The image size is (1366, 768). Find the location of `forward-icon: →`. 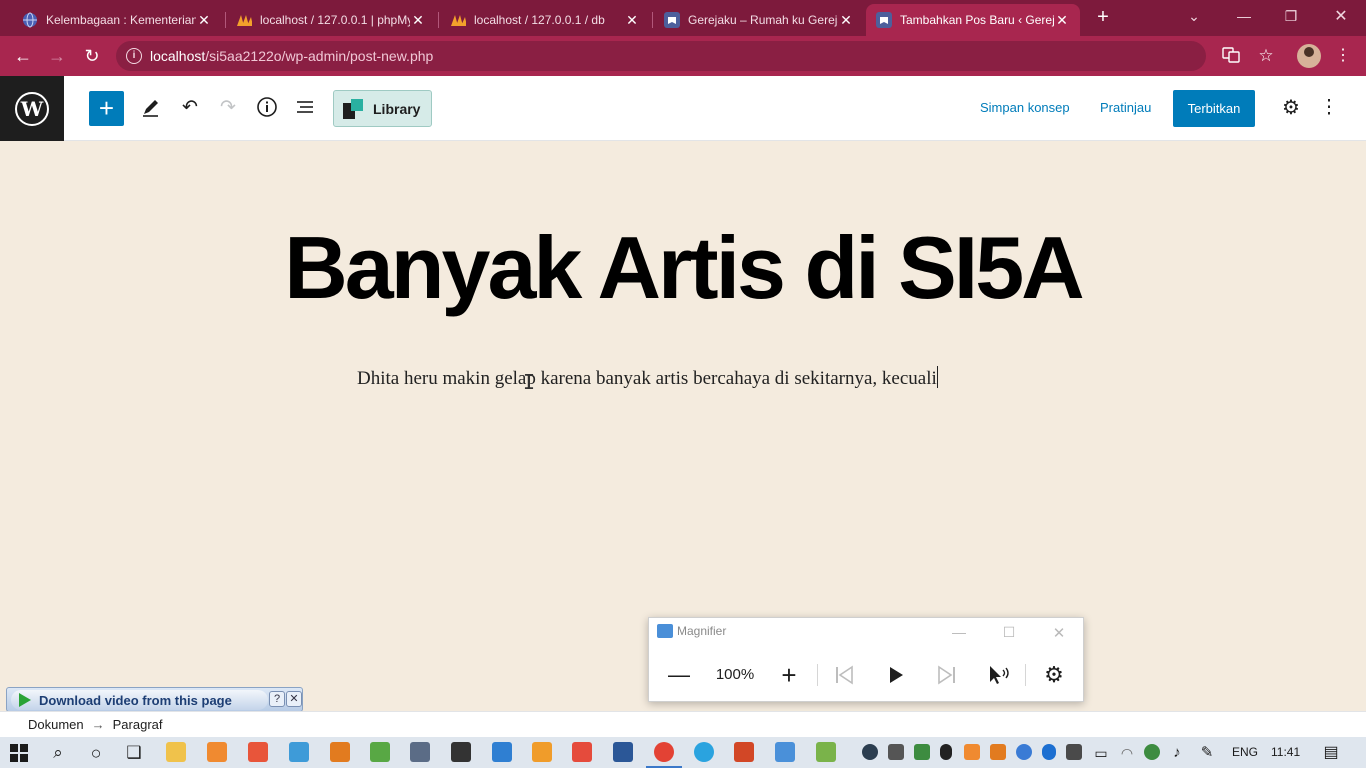

forward-icon: → is located at coordinates (57, 56).